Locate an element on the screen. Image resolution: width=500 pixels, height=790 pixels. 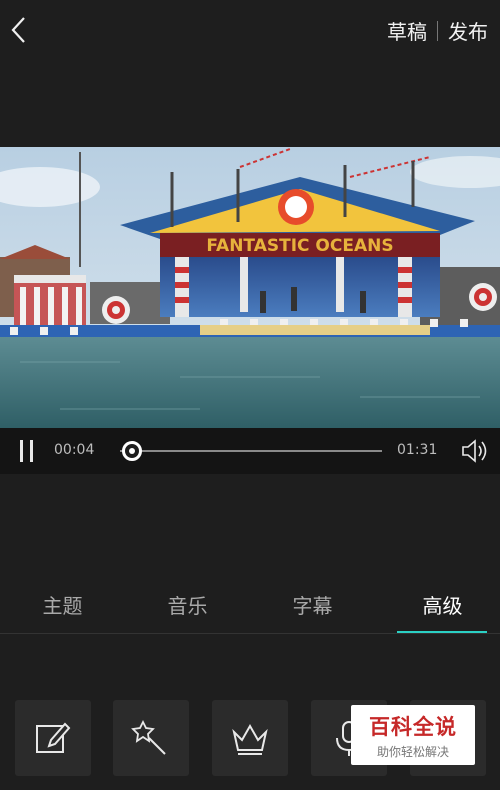
top-bar: 草稿 发布 is located at coordinates (250, 30).